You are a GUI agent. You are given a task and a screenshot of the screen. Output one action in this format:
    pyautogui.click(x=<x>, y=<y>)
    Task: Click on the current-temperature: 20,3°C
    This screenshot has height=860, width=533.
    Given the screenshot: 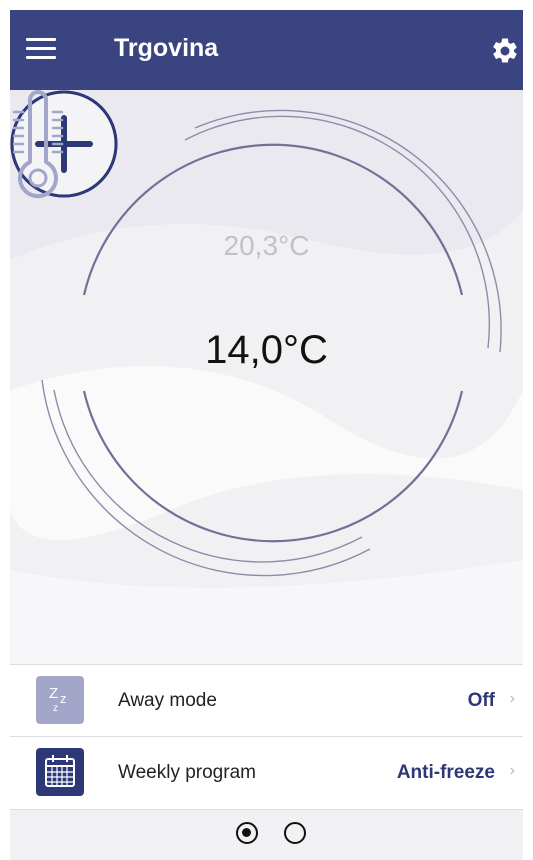 What is the action you would take?
    pyautogui.click(x=266, y=245)
    